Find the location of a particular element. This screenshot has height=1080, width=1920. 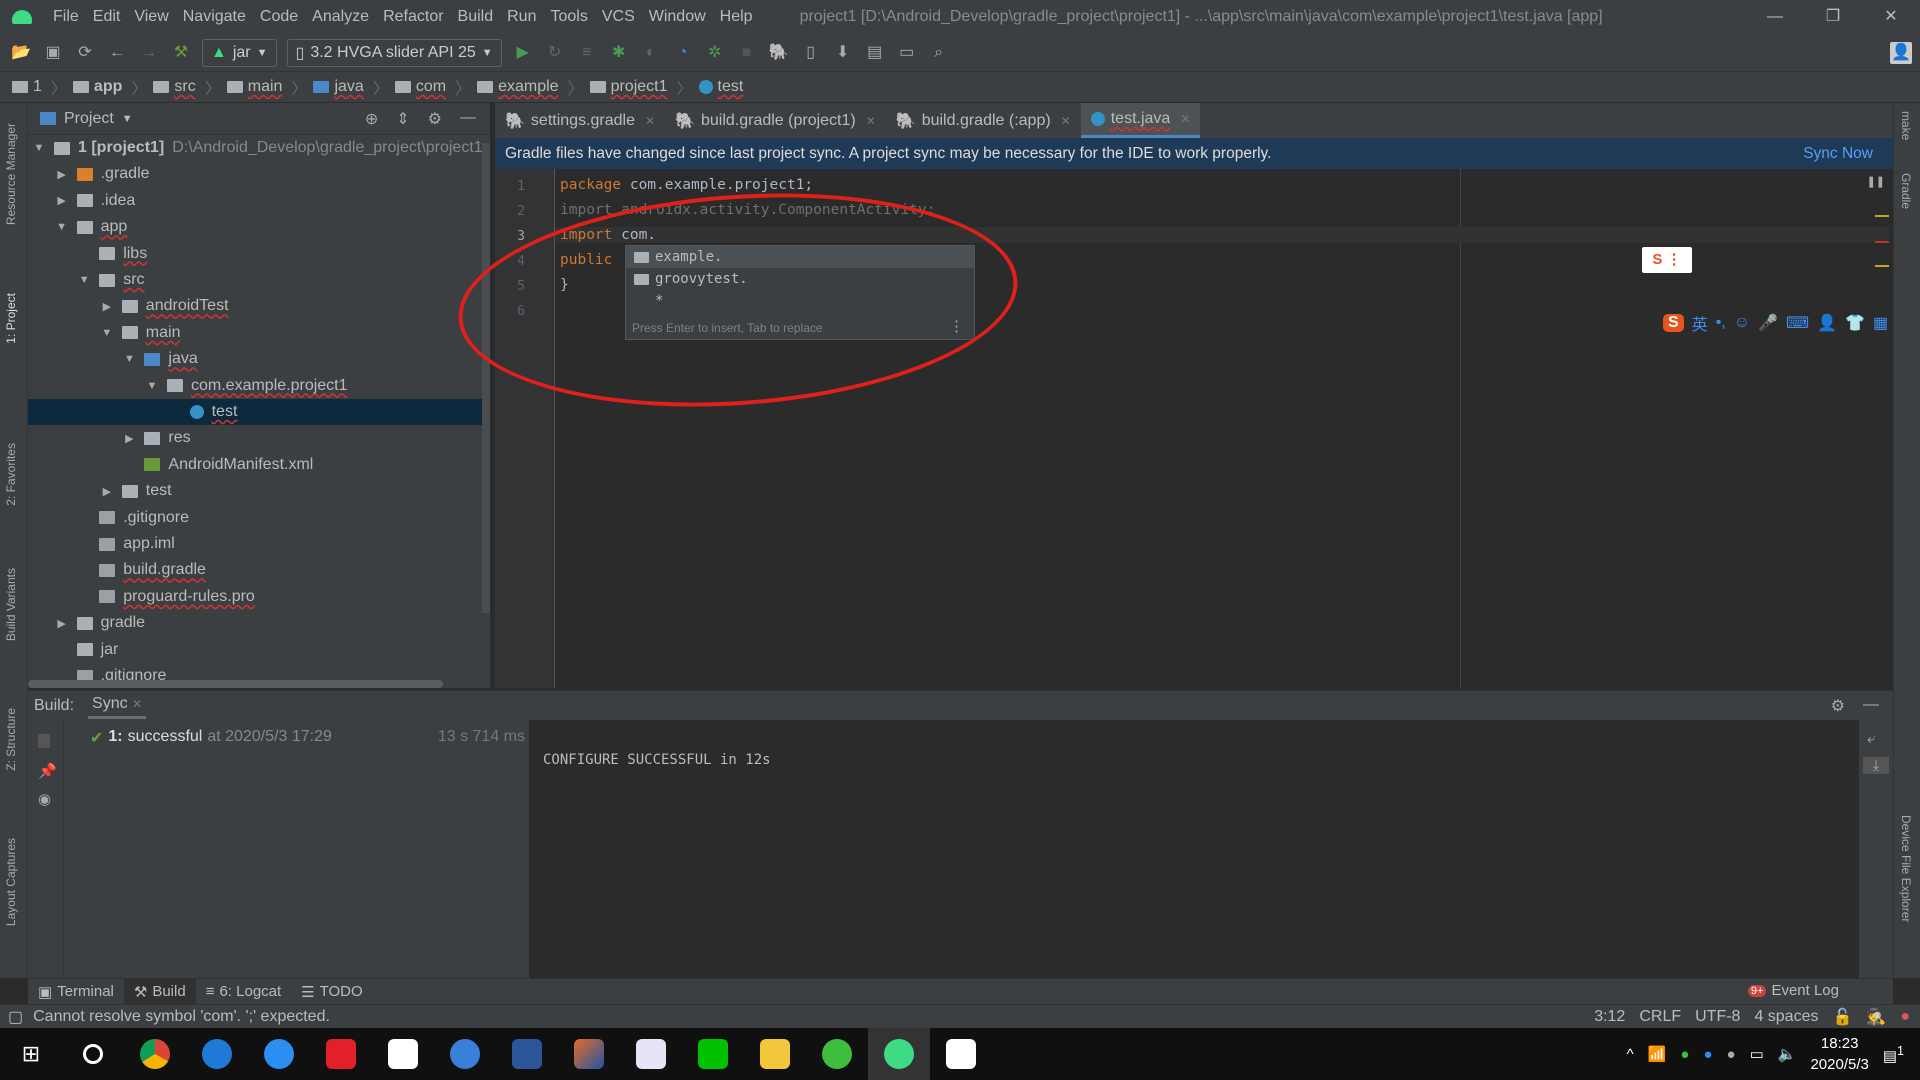

minimize-button: — is located at coordinates (1775, 17).